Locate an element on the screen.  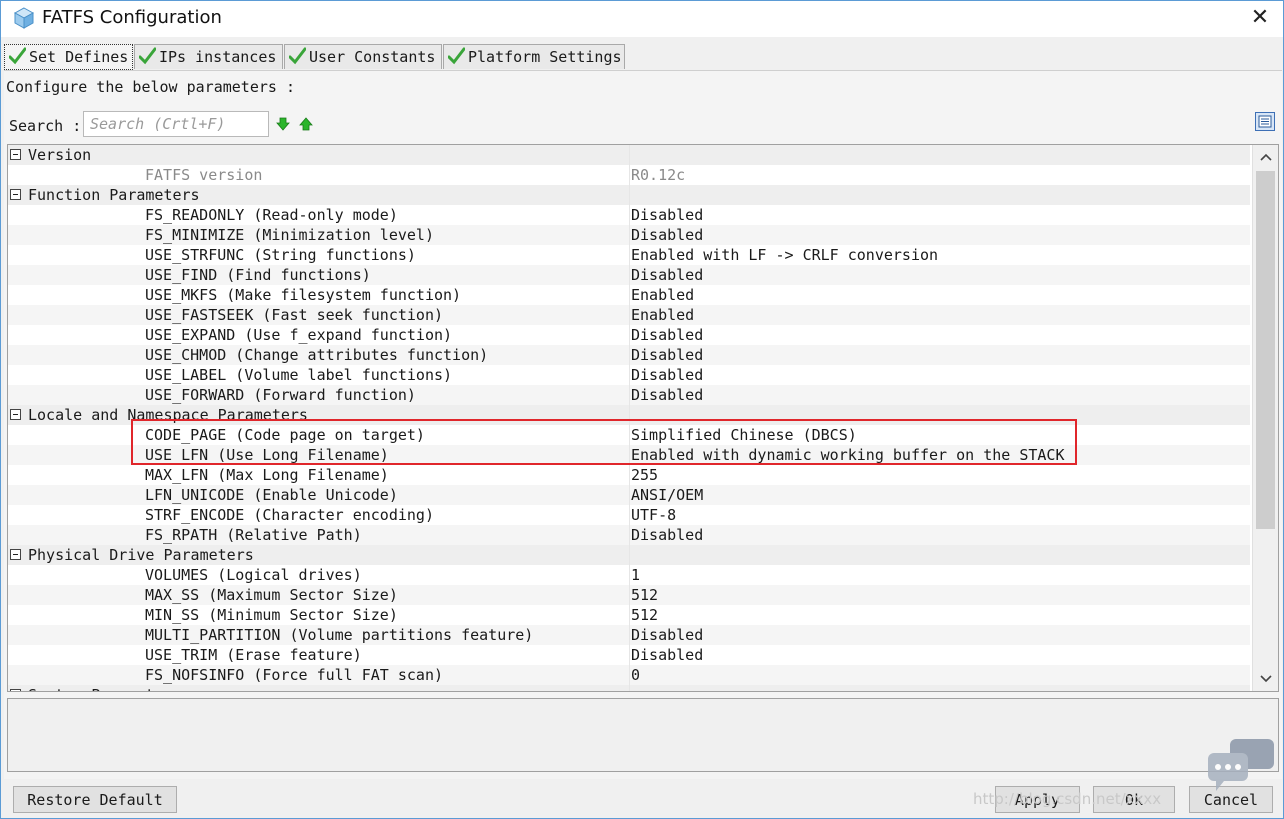
column-divider is located at coordinates (629, 418).